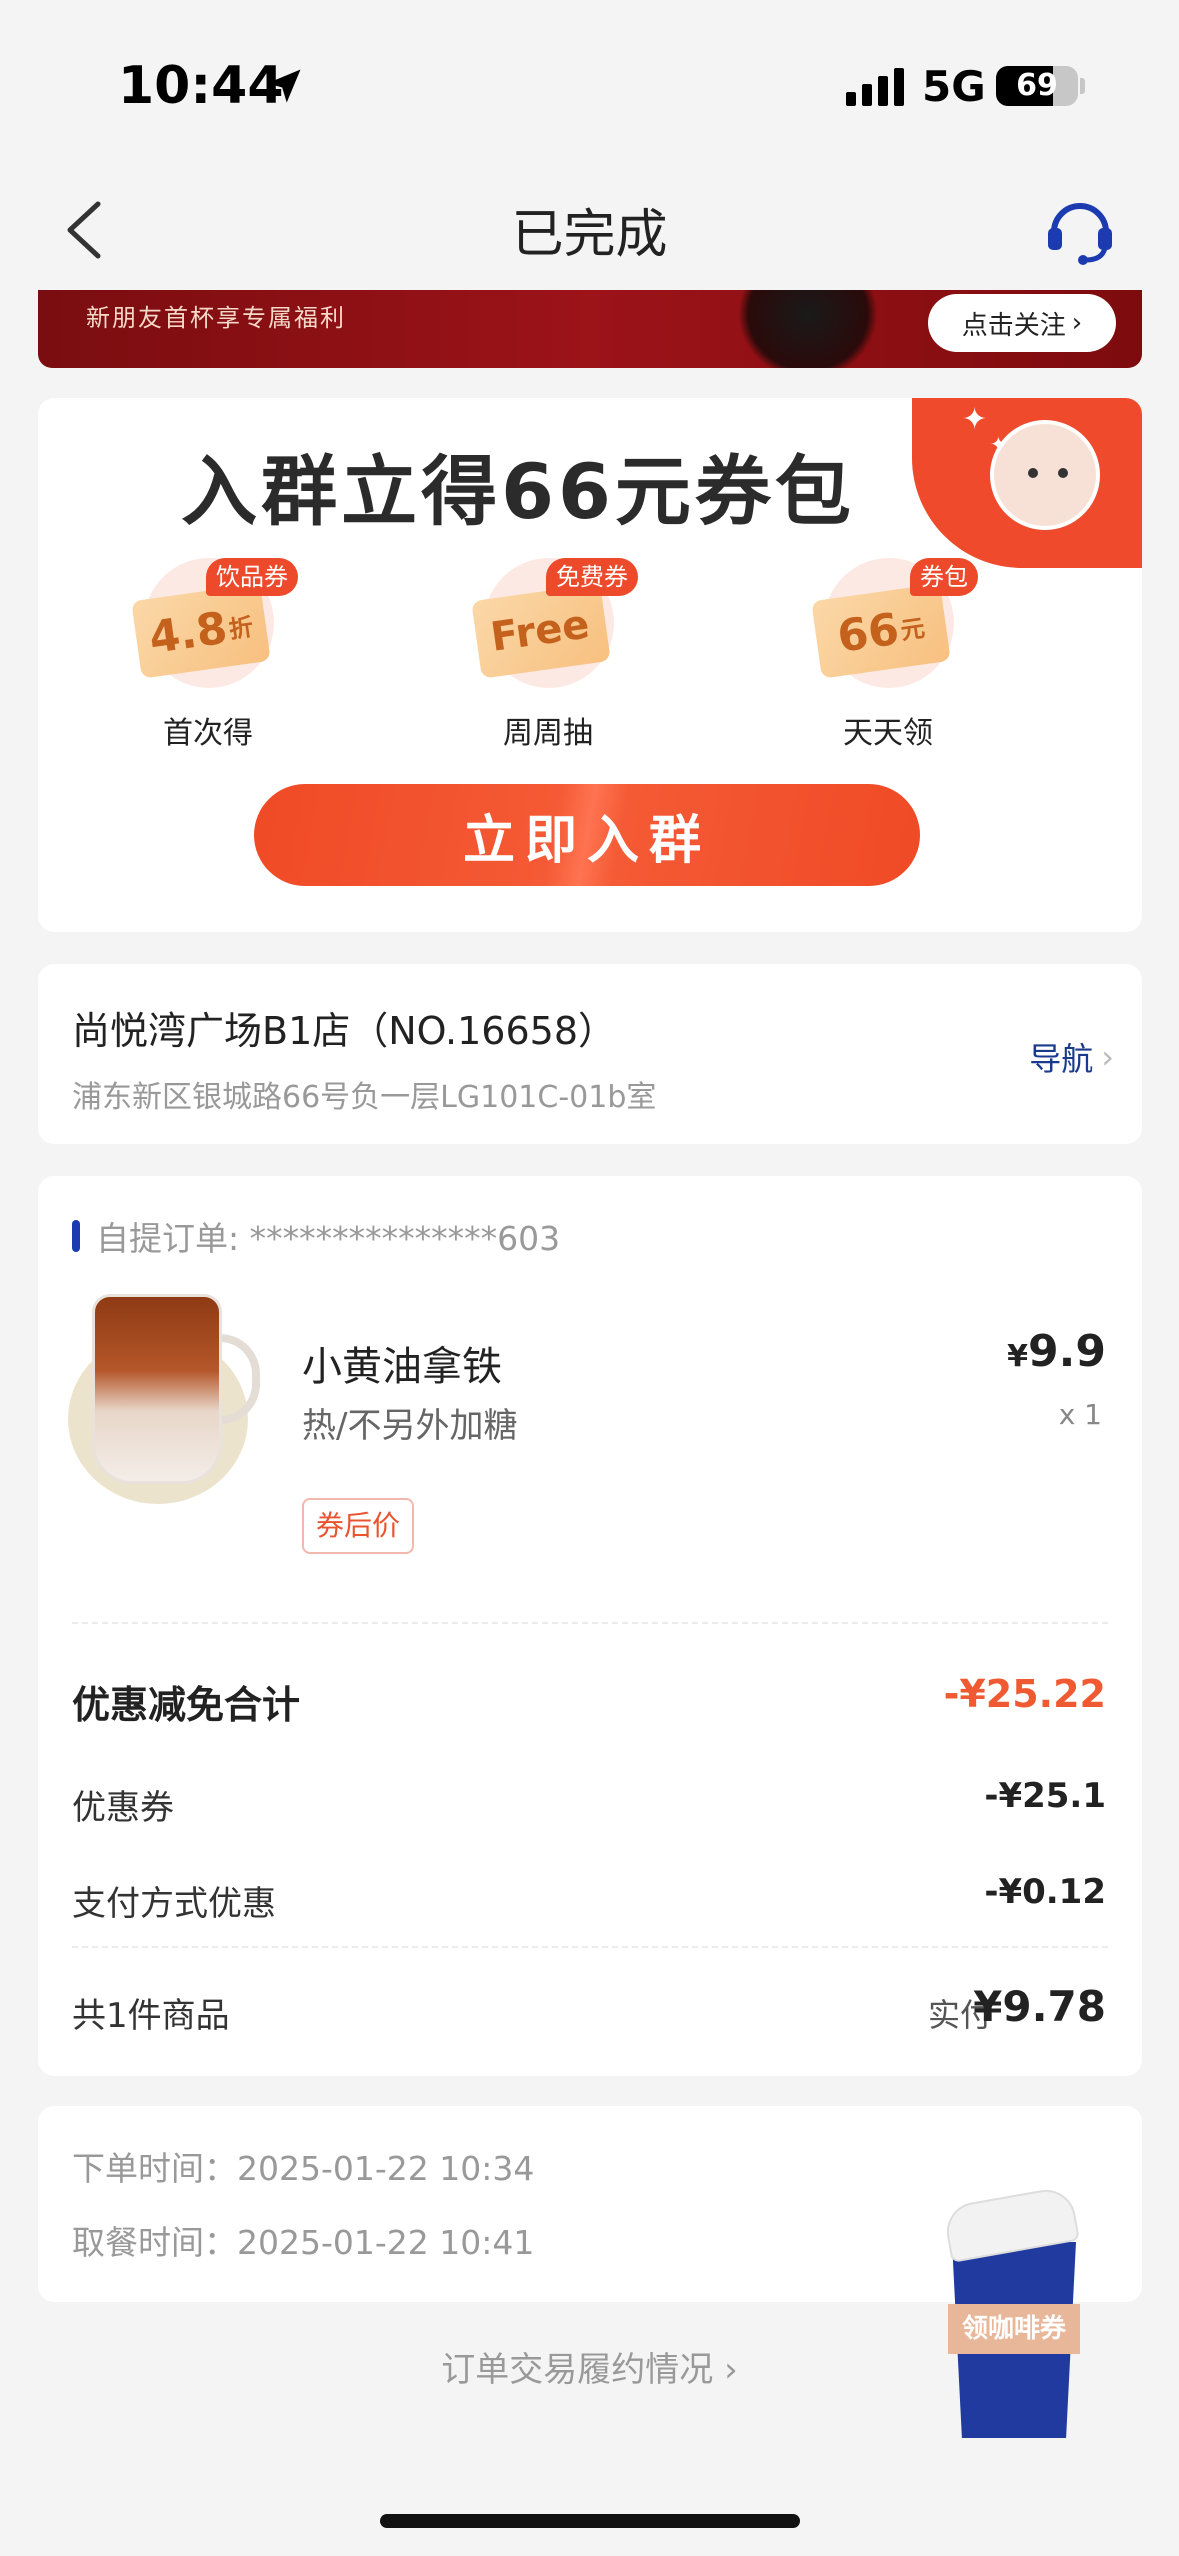 This screenshot has height=2556, width=1179. I want to click on discount-total-label: 优惠减免合计, so click(186, 1705).